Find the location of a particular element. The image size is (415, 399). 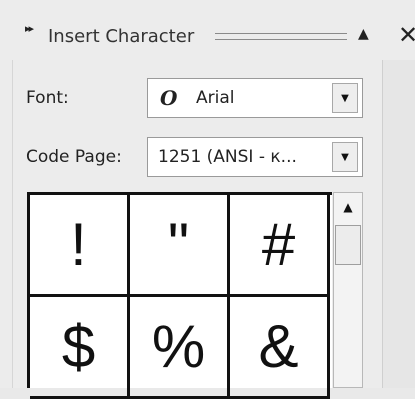

font-select-value: Arial is located at coordinates (215, 98).